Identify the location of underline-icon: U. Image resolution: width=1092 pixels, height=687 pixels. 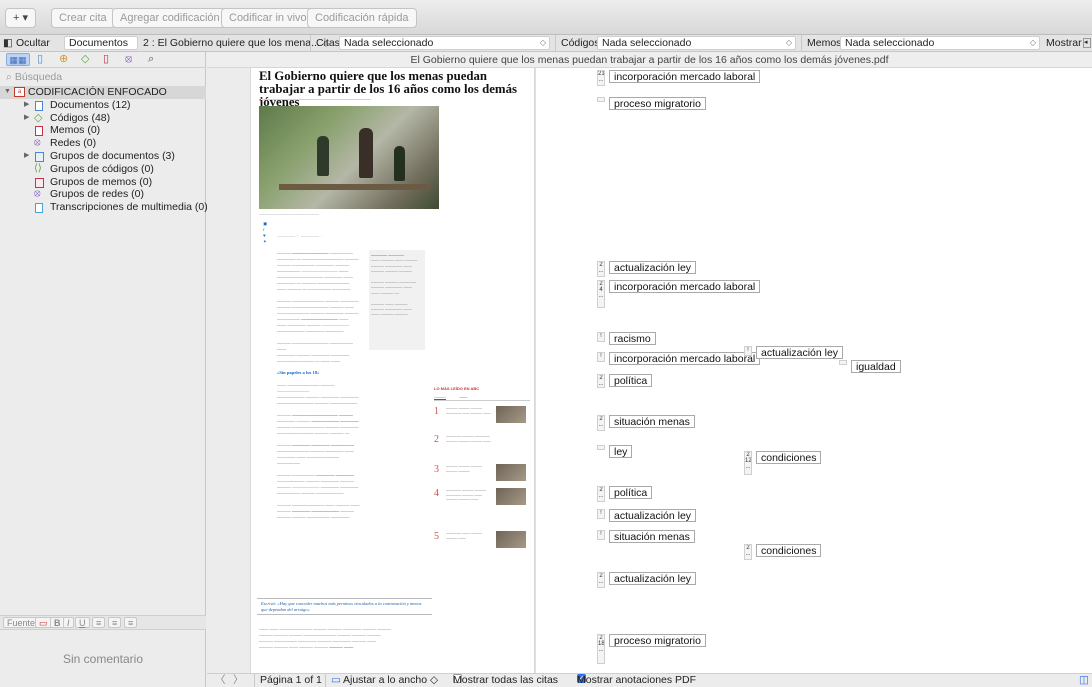
(82, 622).